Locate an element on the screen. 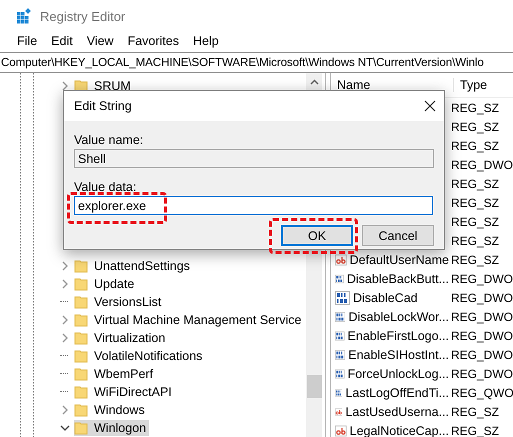 The height and width of the screenshot is (437, 513). window-title: Registry Editor is located at coordinates (83, 16).